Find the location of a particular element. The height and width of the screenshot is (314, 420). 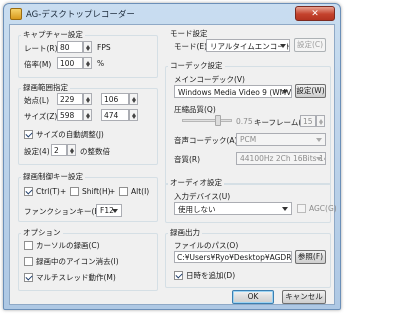

window-title: AG-デスクトップレコーダー is located at coordinates (80, 15).